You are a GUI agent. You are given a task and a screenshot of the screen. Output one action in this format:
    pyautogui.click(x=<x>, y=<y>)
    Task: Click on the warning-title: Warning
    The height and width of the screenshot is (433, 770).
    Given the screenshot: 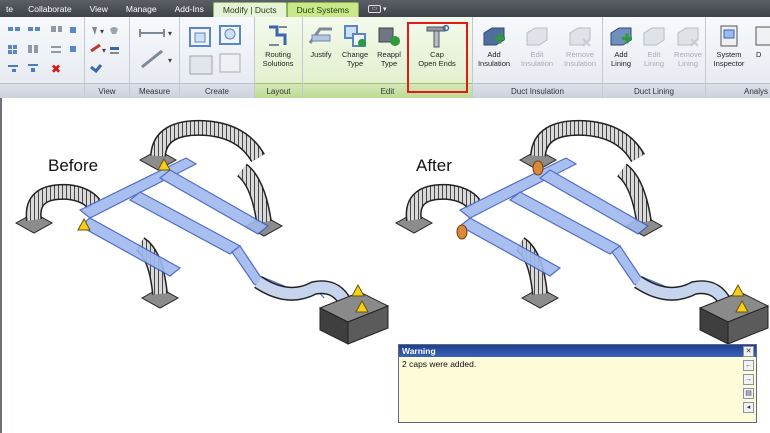 What is the action you would take?
    pyautogui.click(x=577, y=351)
    